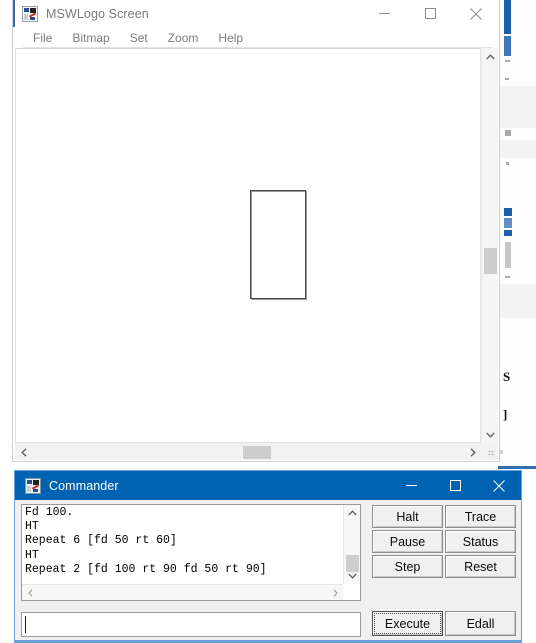  I want to click on window-active-edge, so click(14, 13).